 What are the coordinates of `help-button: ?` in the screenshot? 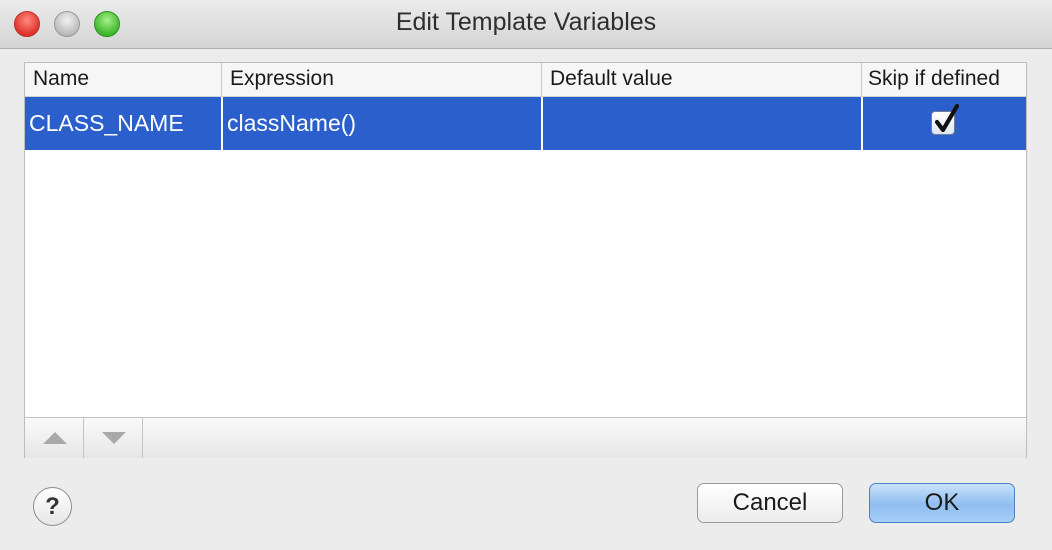 It's located at (52, 506).